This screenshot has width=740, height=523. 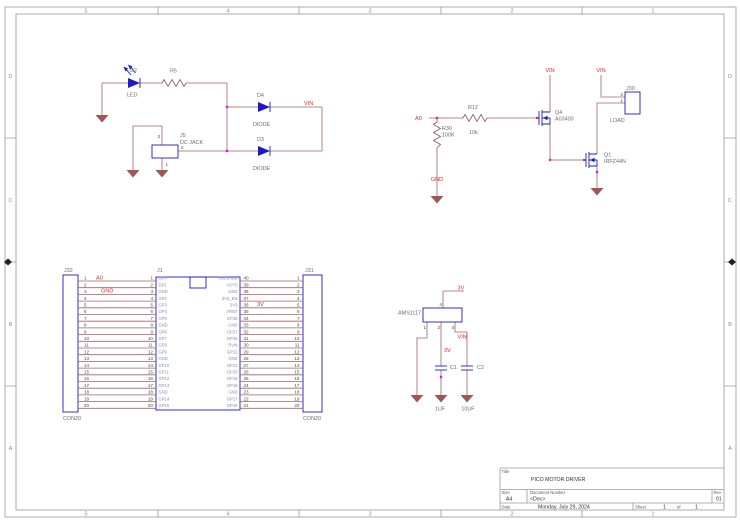 I want to click on j31-pin-number: 10, so click(x=297, y=338).